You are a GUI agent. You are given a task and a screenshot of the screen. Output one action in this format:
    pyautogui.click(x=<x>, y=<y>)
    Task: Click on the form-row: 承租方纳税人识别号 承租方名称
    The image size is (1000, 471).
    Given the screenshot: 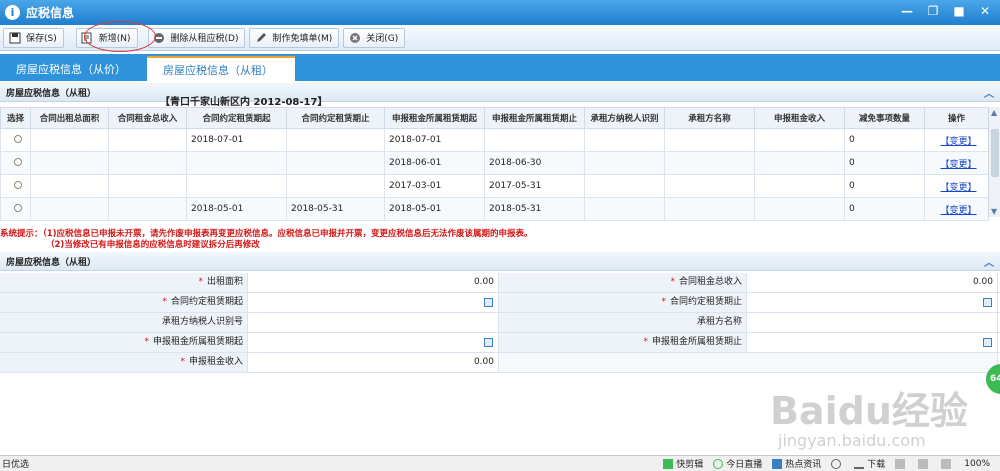 What is the action you would take?
    pyautogui.click(x=500, y=323)
    